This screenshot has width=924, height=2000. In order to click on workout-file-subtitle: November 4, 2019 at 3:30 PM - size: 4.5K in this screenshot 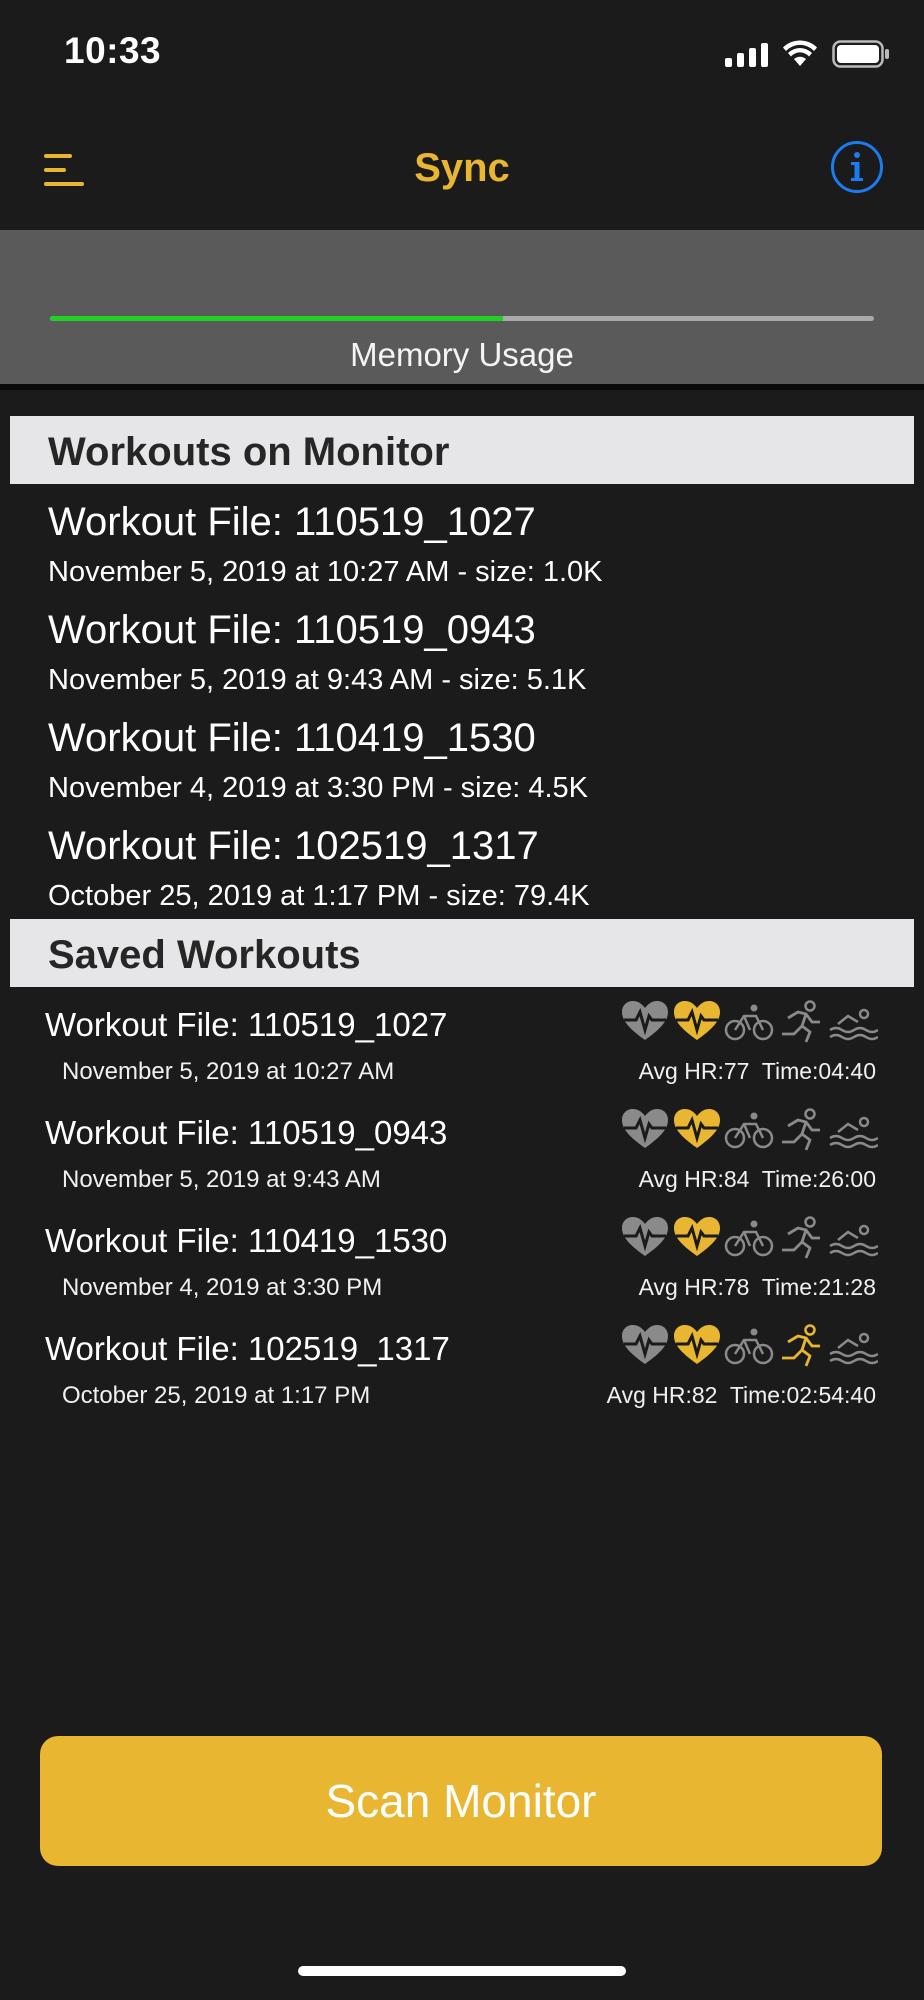, I will do `click(318, 788)`.